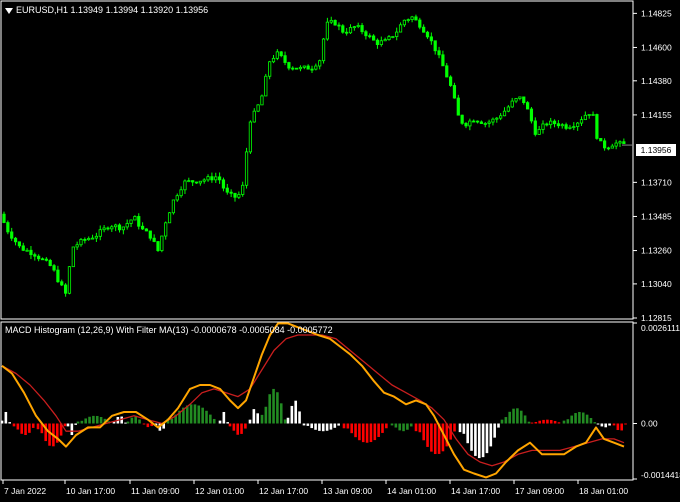 Image resolution: width=680 pixels, height=502 pixels. I want to click on indicator-tick-label: 0.0026111, so click(660, 328).